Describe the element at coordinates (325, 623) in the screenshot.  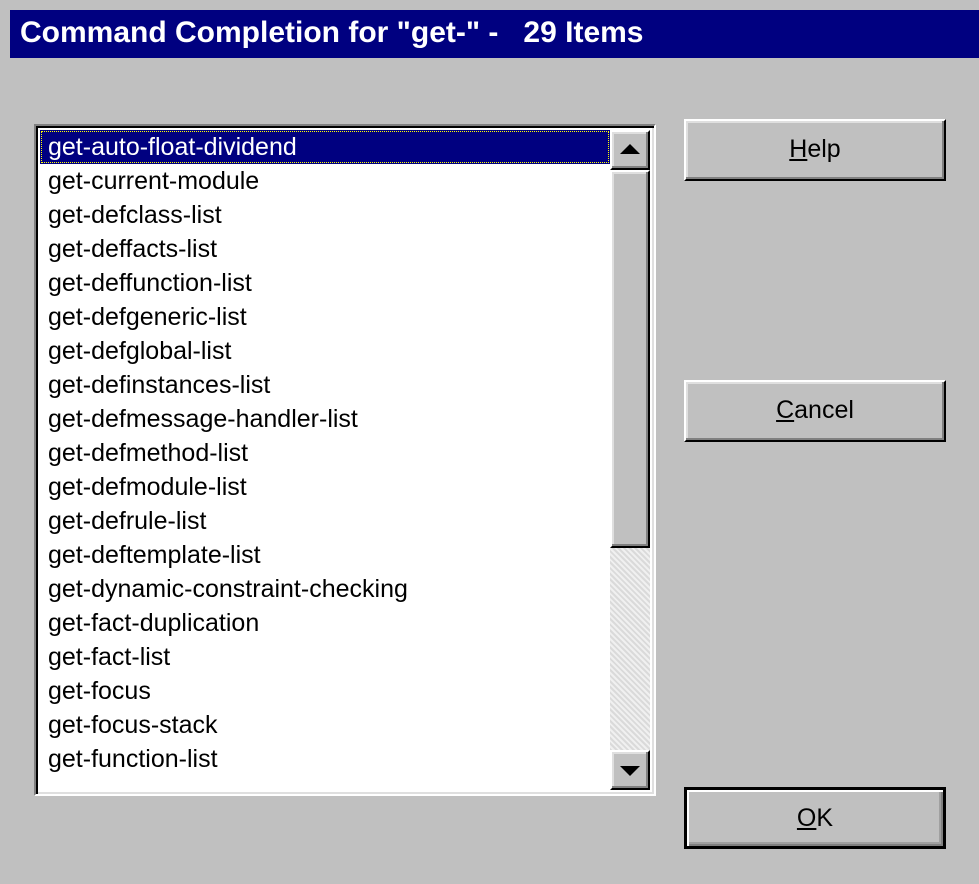
I see `list-item: get-fact-duplication` at that location.